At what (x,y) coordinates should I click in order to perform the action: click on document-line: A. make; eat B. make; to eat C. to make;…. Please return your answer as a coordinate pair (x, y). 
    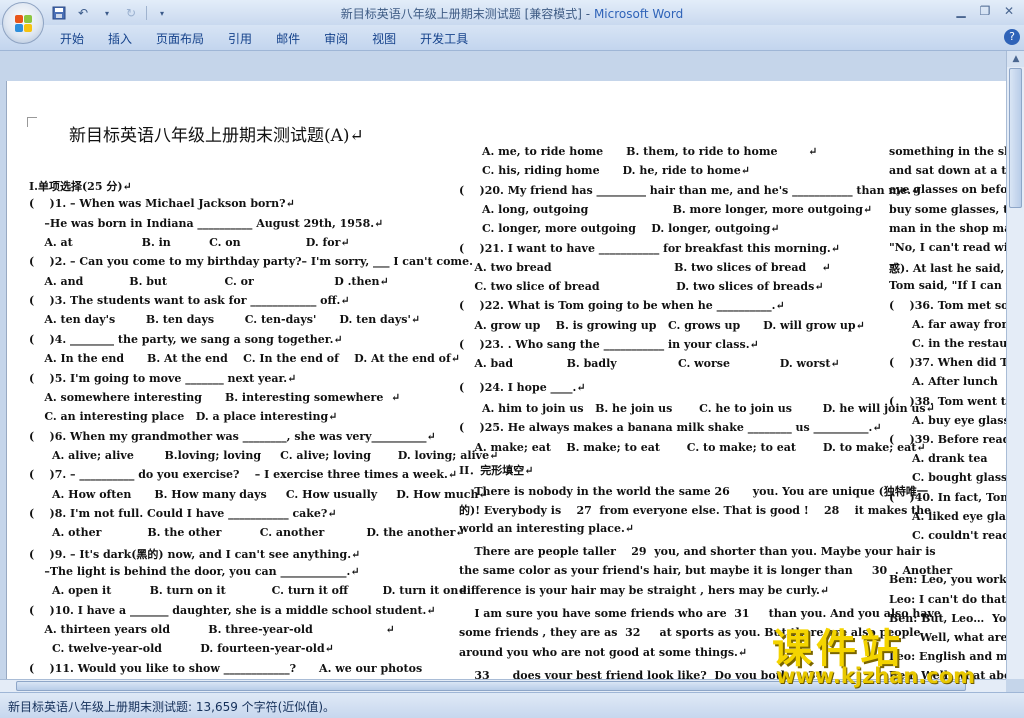
    Looking at the image, I should click on (692, 447).